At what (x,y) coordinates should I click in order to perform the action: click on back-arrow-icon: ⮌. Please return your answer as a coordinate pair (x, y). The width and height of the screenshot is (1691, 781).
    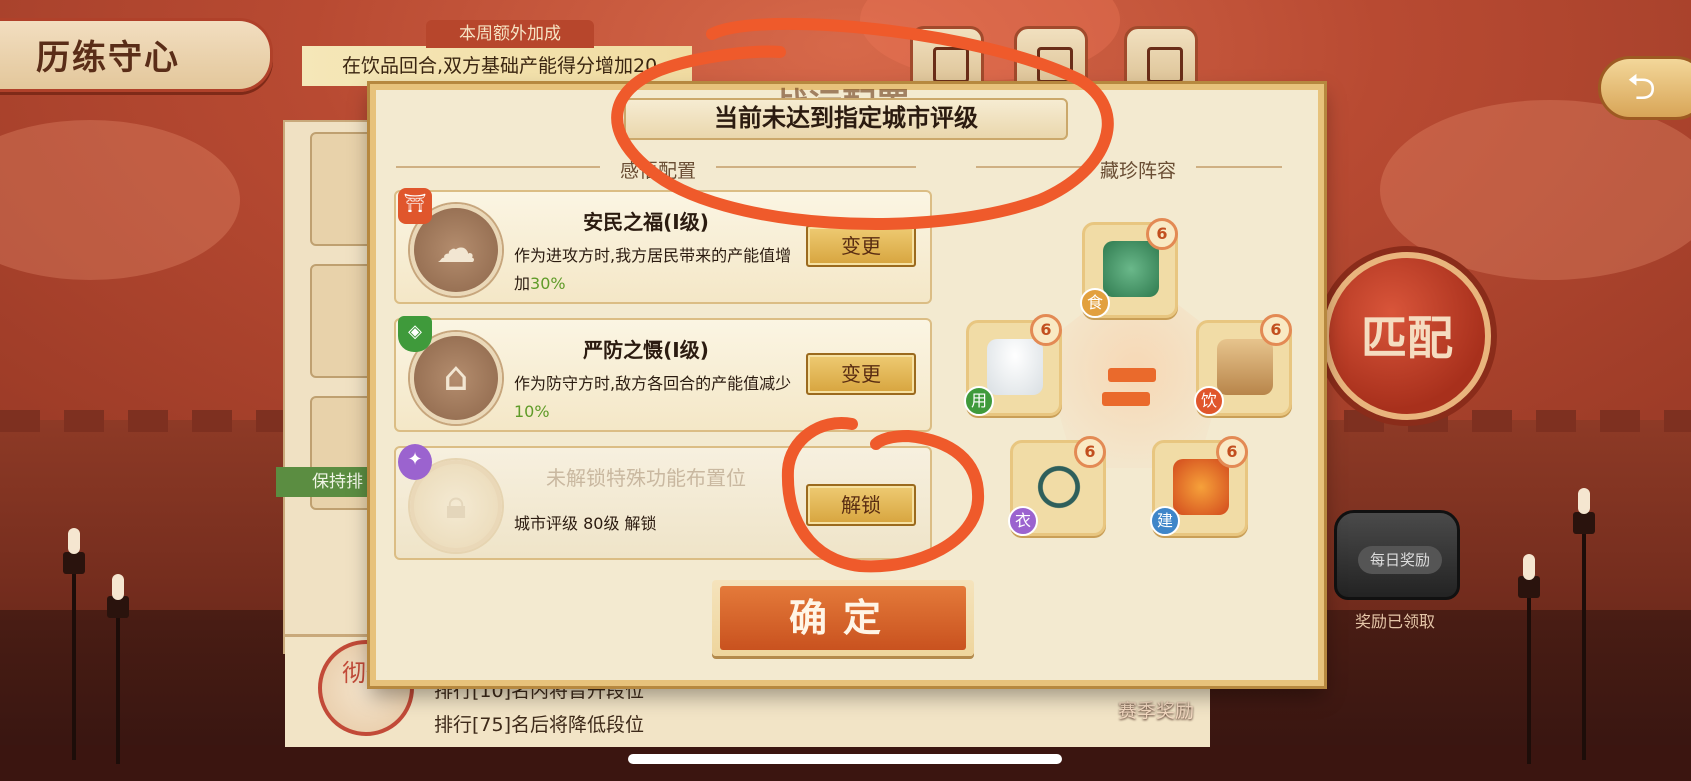
    Looking at the image, I should click on (1641, 87).